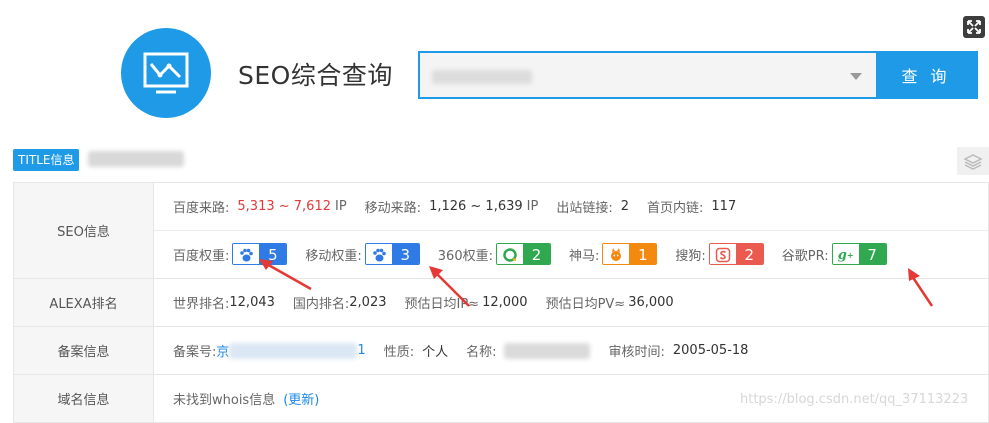 Image resolution: width=989 pixels, height=423 pixels. Describe the element at coordinates (805, 256) in the screenshot. I see `google-pr-label: 谷歌PR:` at that location.